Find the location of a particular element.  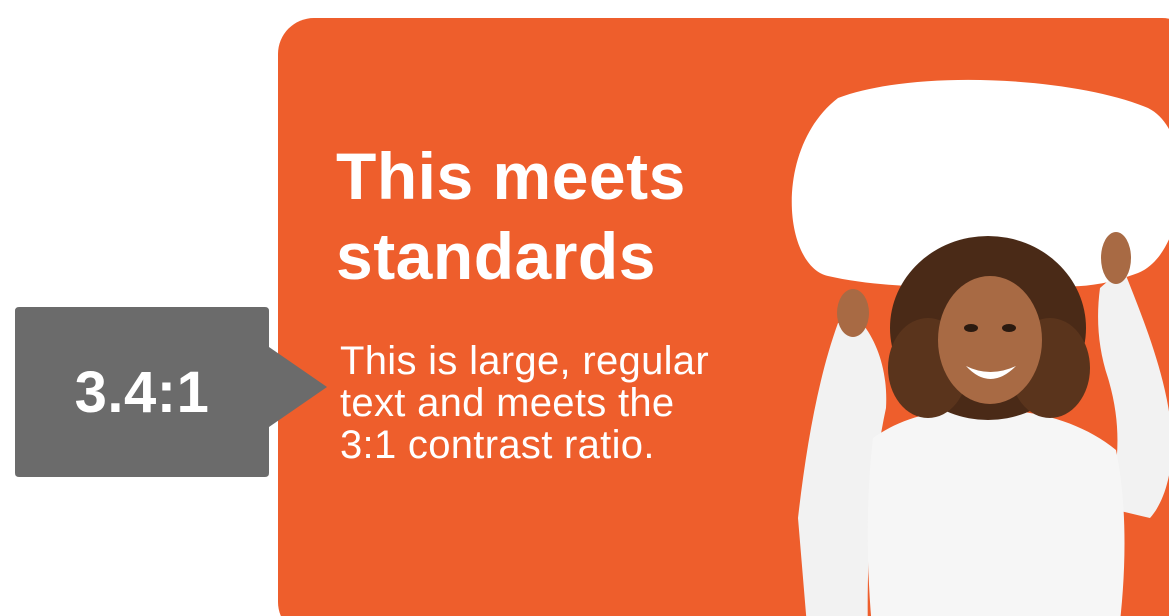

contrast-ratio-label: 3.4:1 is located at coordinates (142, 392).